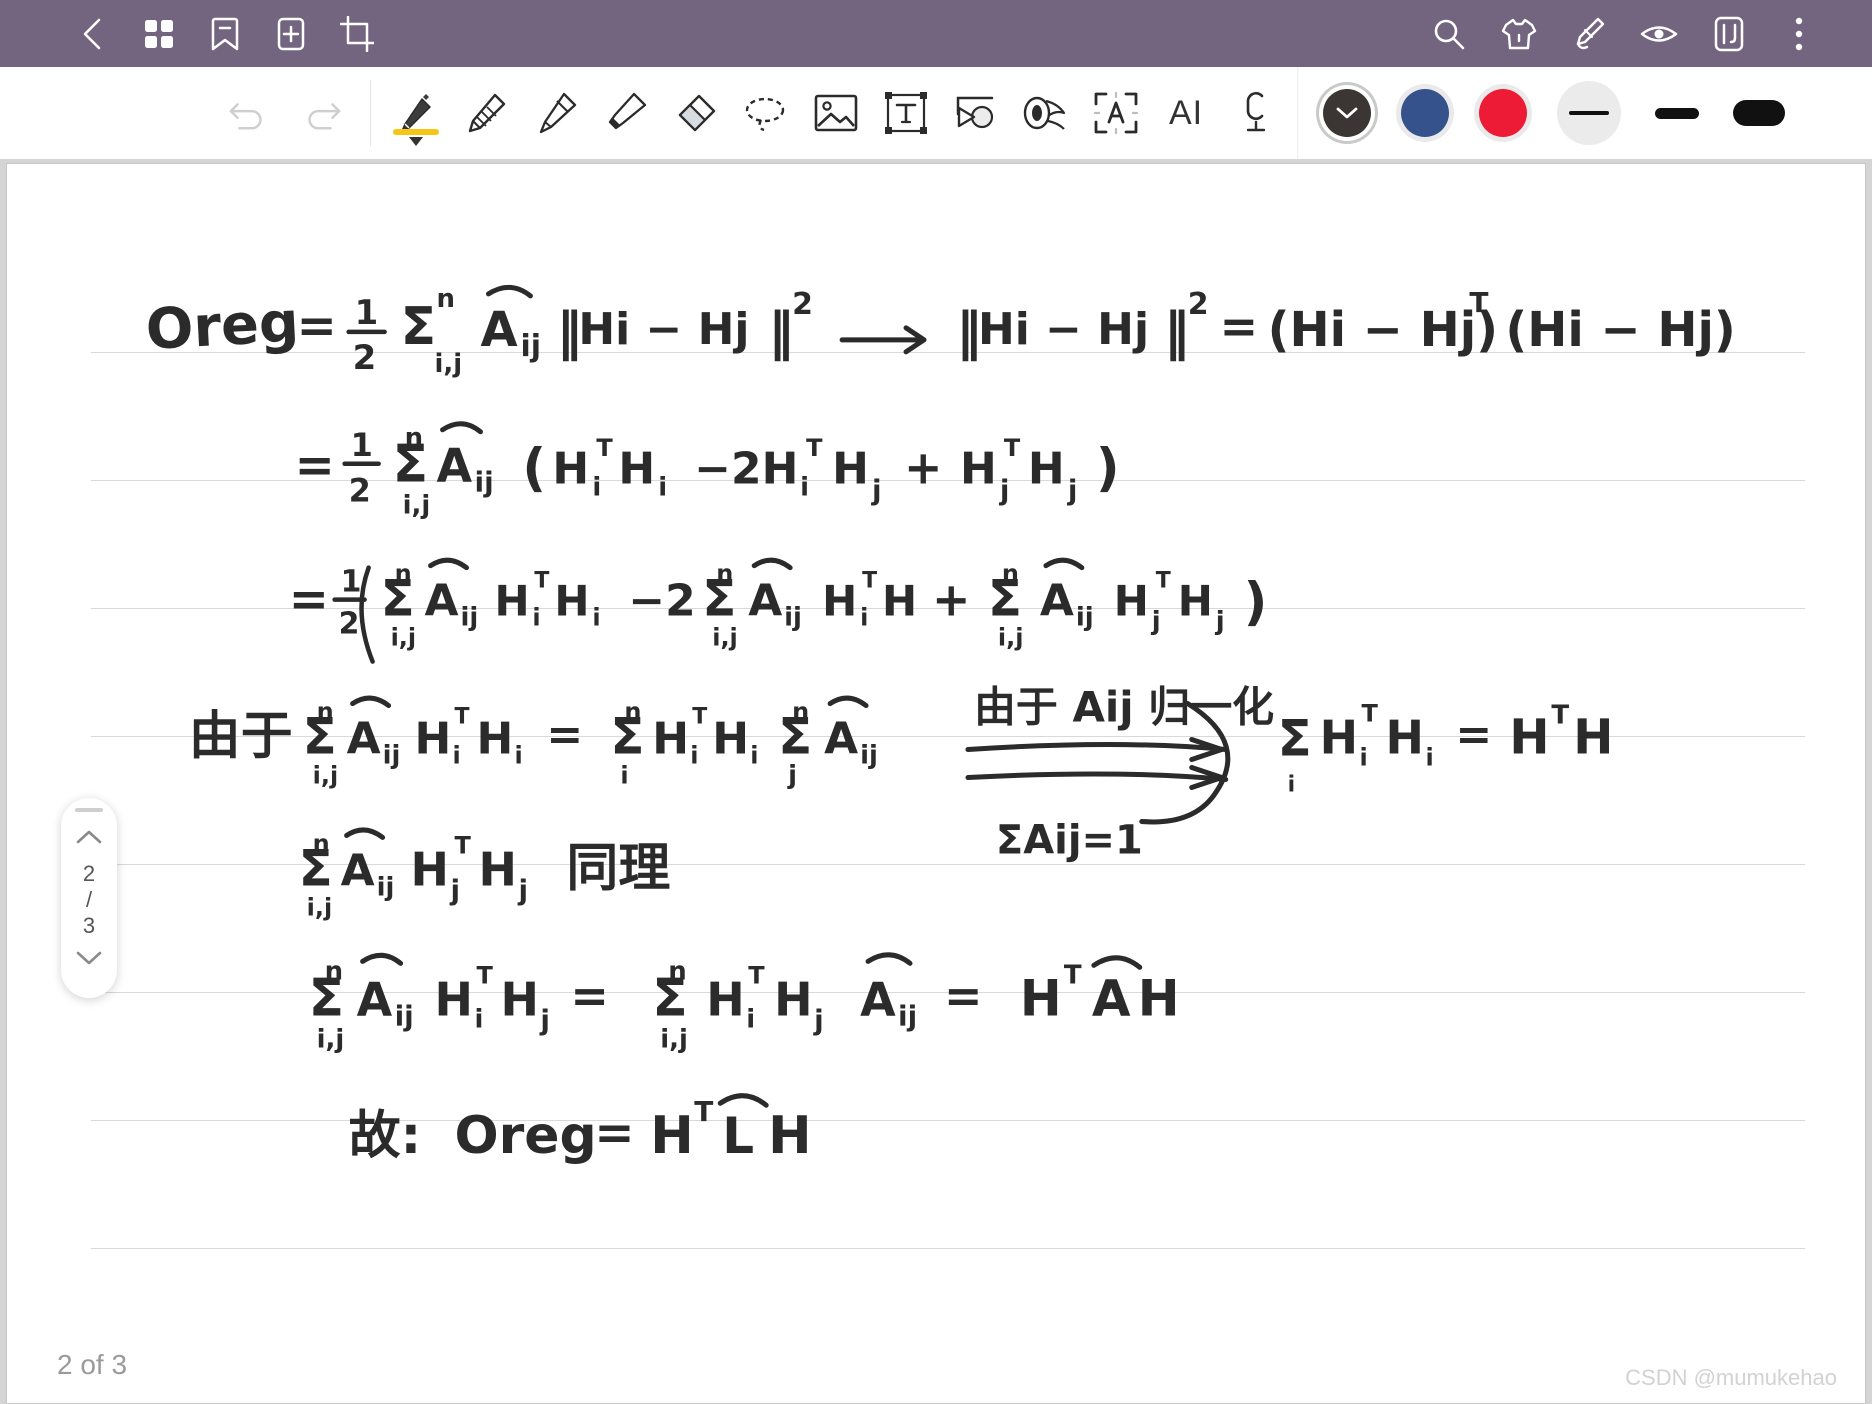  What do you see at coordinates (1425, 113) in the screenshot?
I see `color-blue` at bounding box center [1425, 113].